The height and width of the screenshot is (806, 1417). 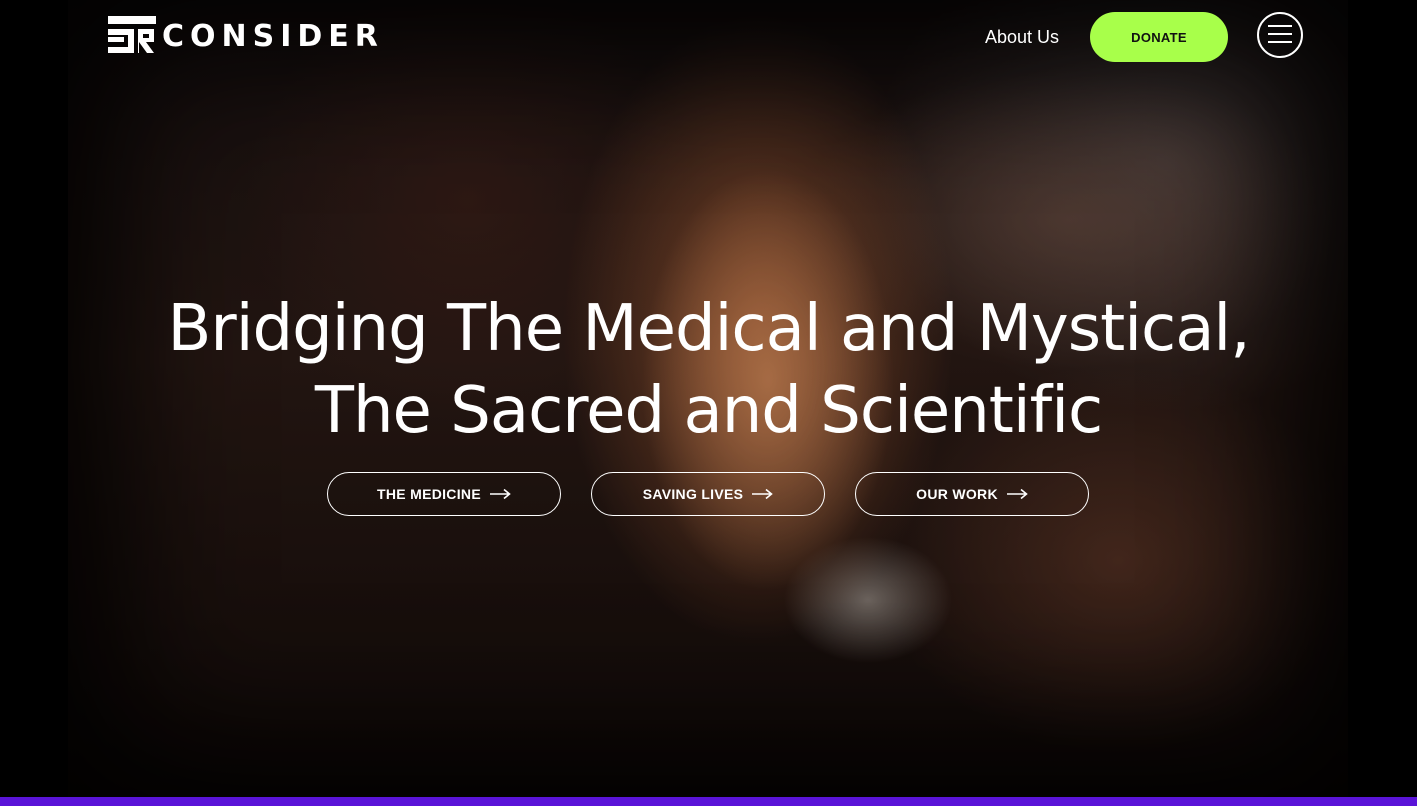 What do you see at coordinates (708, 411) in the screenshot?
I see `hero-headline-line-2: The Sacred and Scientific` at bounding box center [708, 411].